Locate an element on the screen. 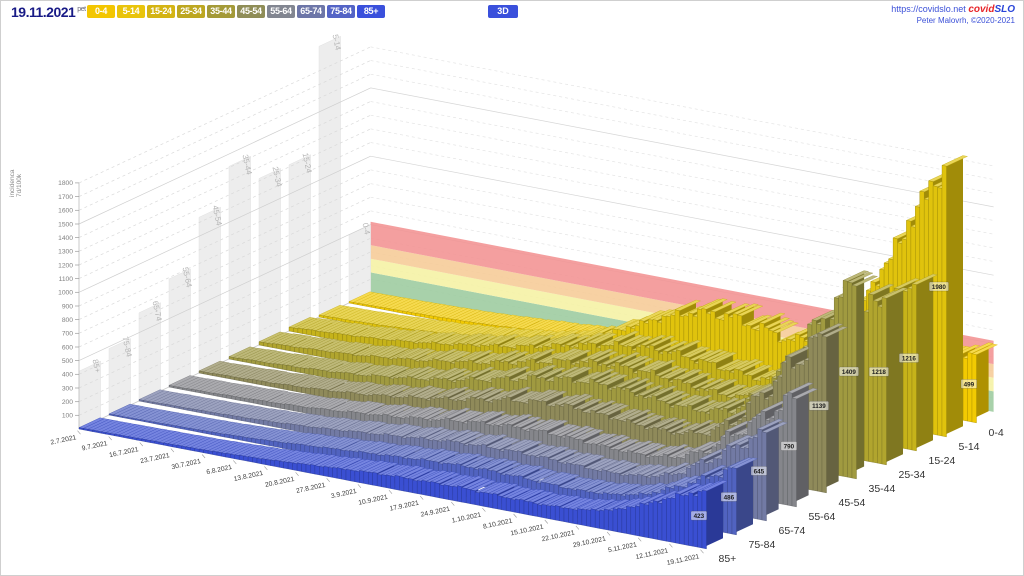 The image size is (1024, 576). svg-text: 13.8.2021 is located at coordinates (248, 476).